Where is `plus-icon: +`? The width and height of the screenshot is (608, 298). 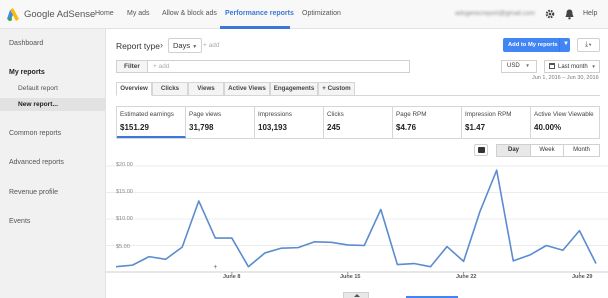
plus-icon: + is located at coordinates (324, 88).